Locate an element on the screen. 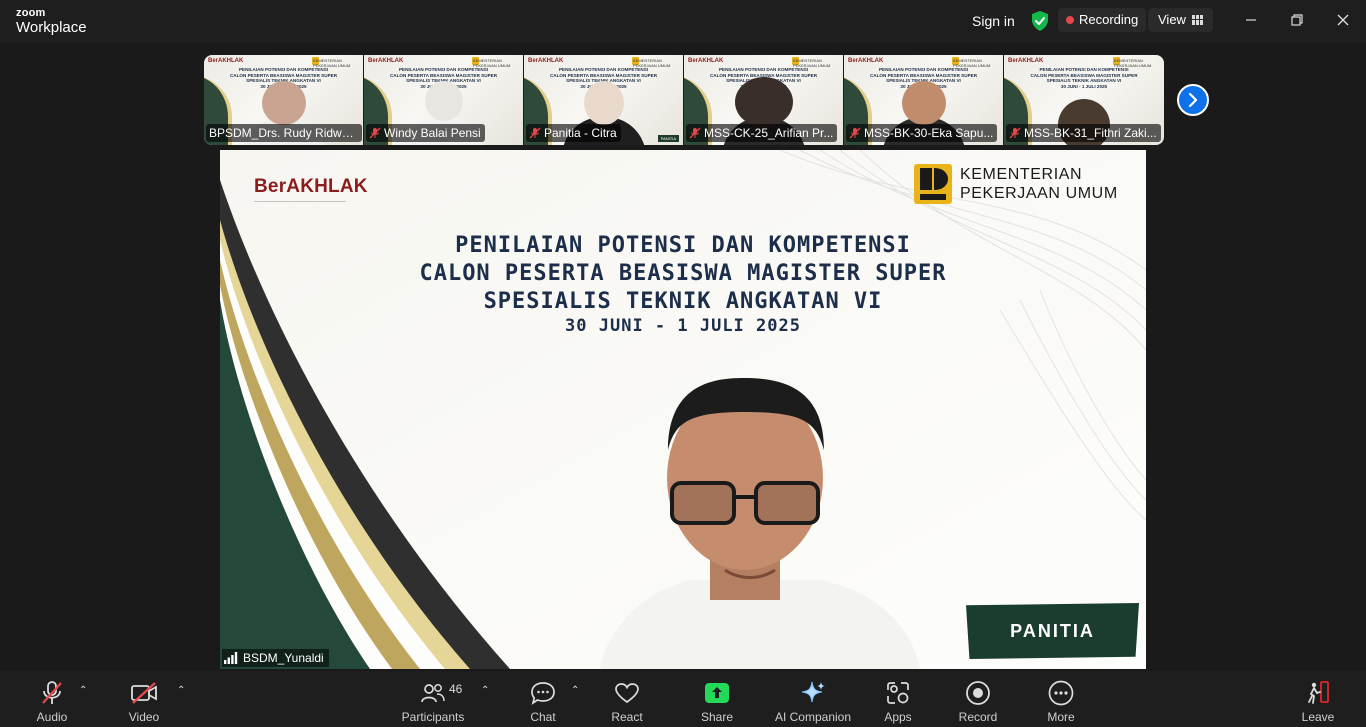 The width and height of the screenshot is (1366, 727). sign-in-button: Sign in is located at coordinates (993, 21).